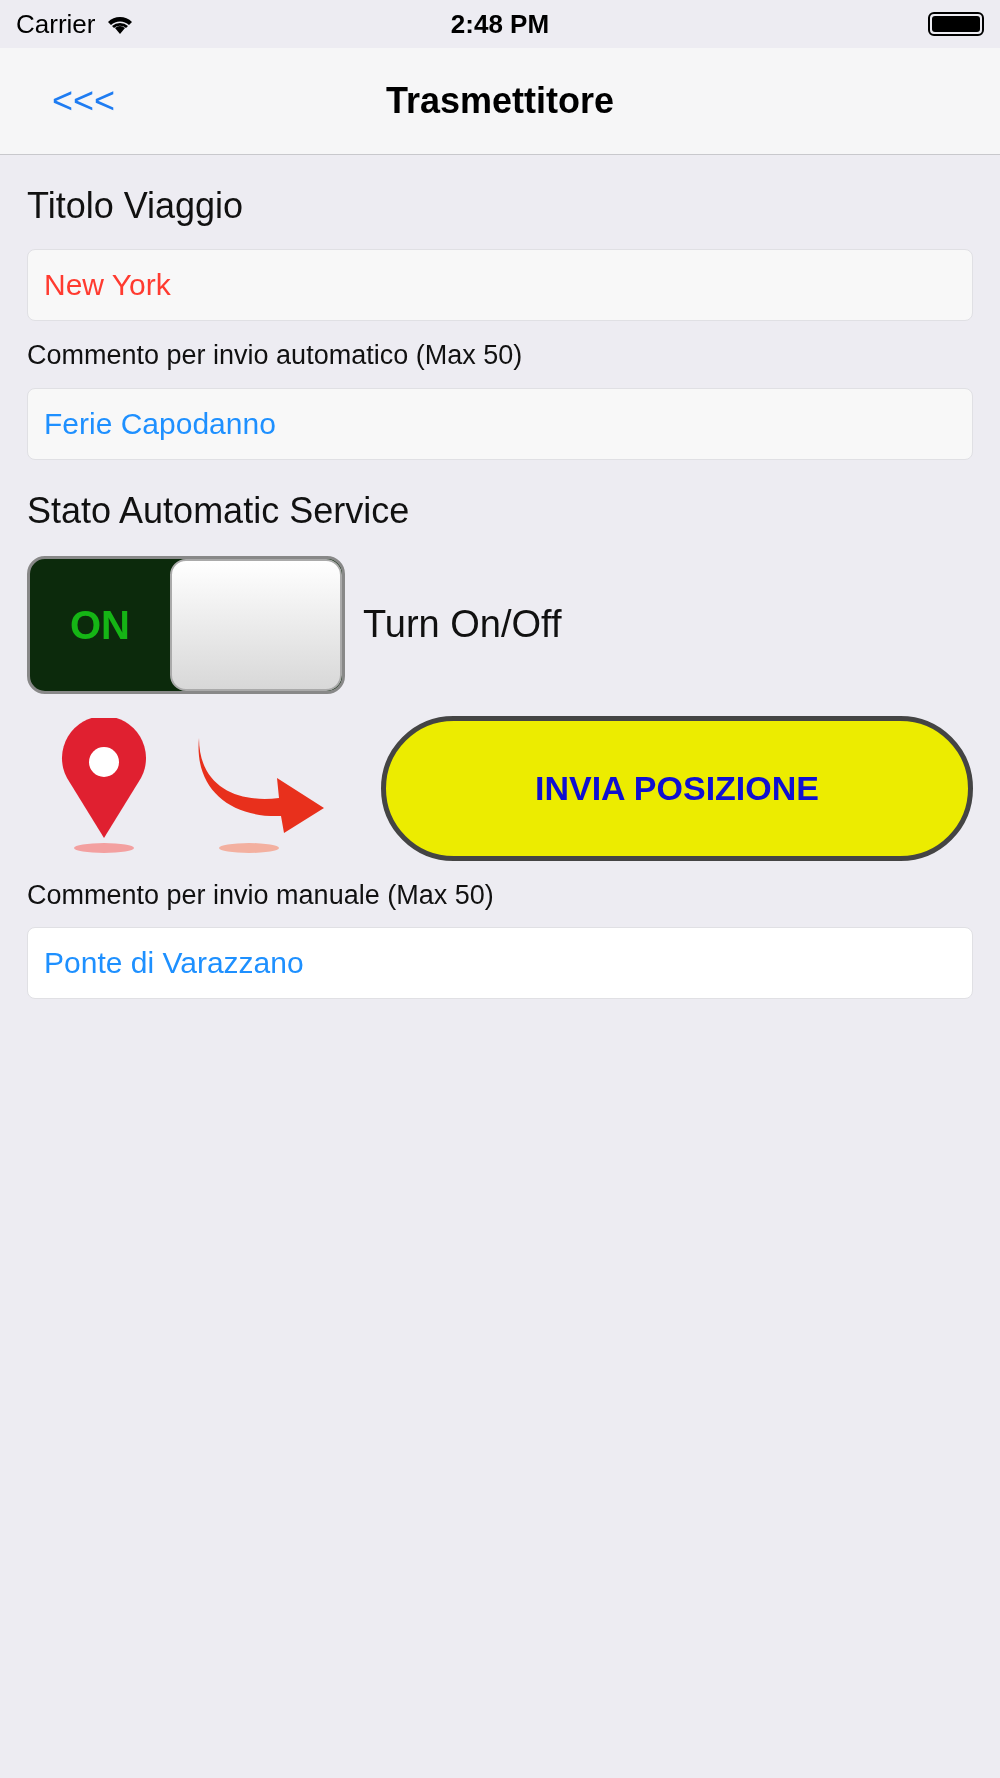  Describe the element at coordinates (677, 788) in the screenshot. I see `send-position-button: INVIA POSIZIONE` at that location.